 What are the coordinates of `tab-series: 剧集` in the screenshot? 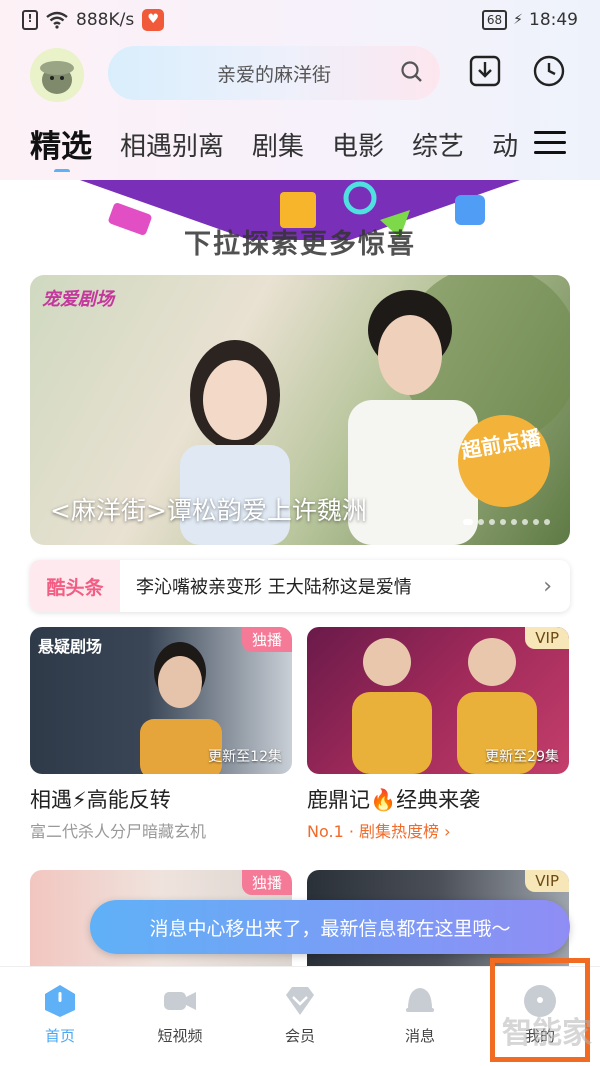 It's located at (278, 147).